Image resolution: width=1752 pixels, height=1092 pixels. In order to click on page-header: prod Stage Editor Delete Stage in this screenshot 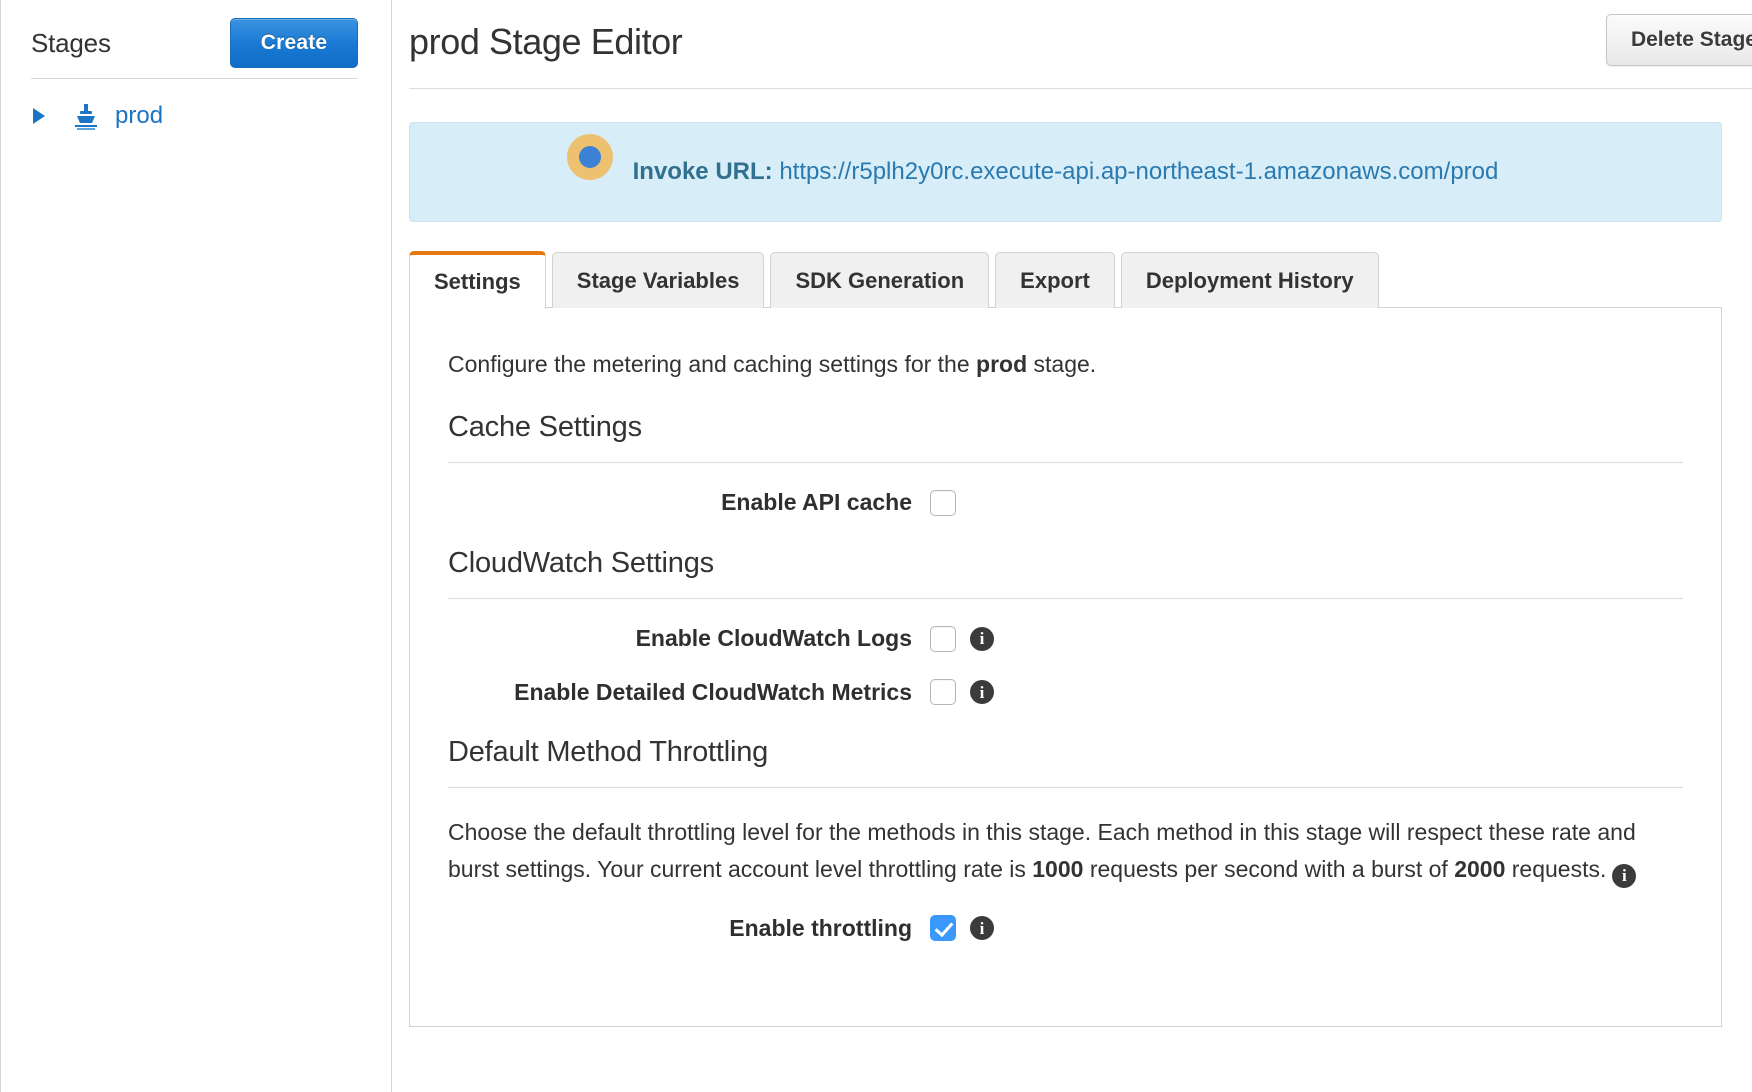, I will do `click(1072, 40)`.